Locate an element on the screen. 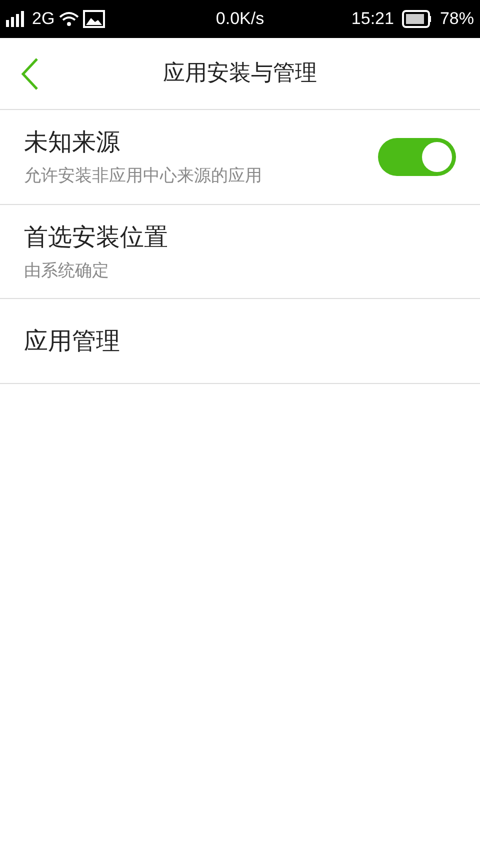 The width and height of the screenshot is (480, 854). wifi-icon is located at coordinates (68, 19).